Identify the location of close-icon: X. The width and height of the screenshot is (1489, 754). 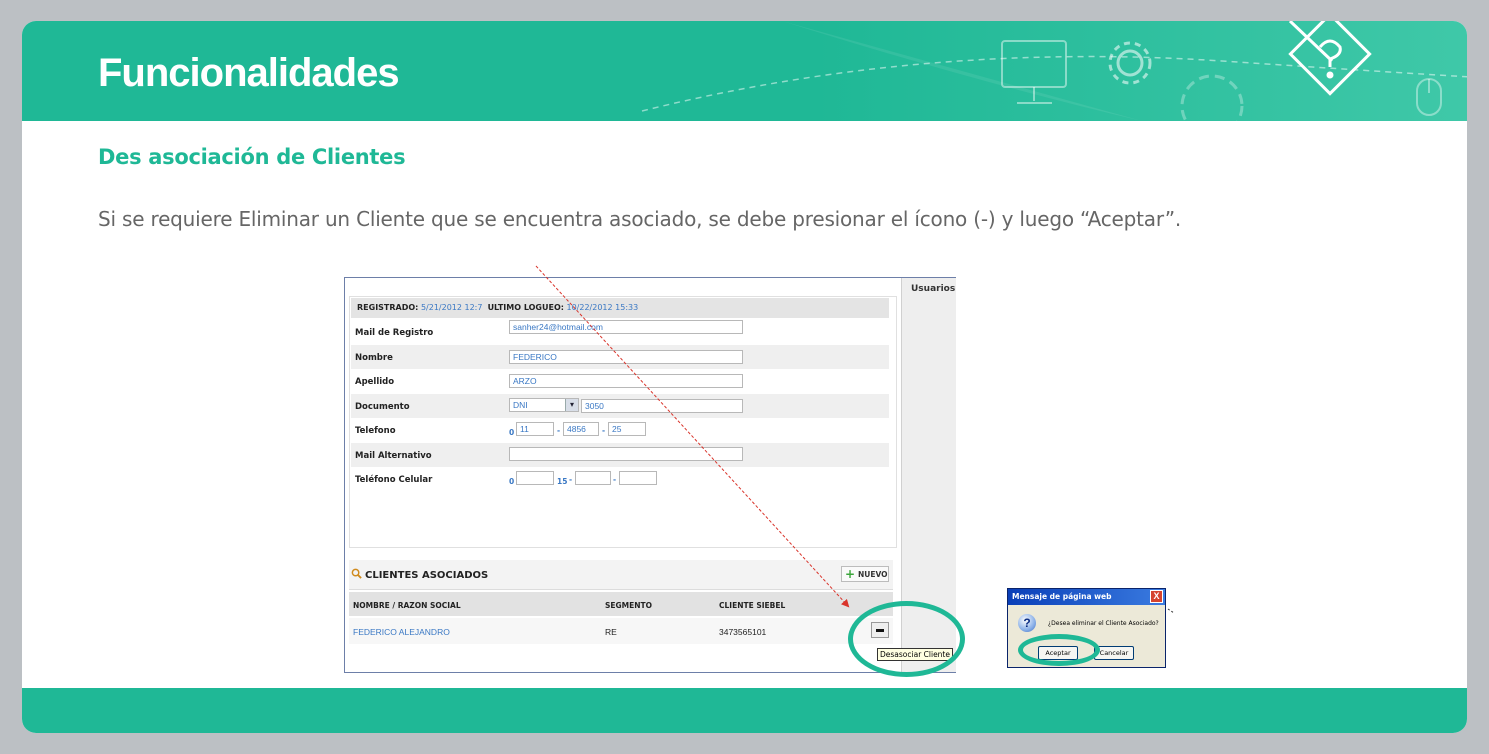
(1156, 596).